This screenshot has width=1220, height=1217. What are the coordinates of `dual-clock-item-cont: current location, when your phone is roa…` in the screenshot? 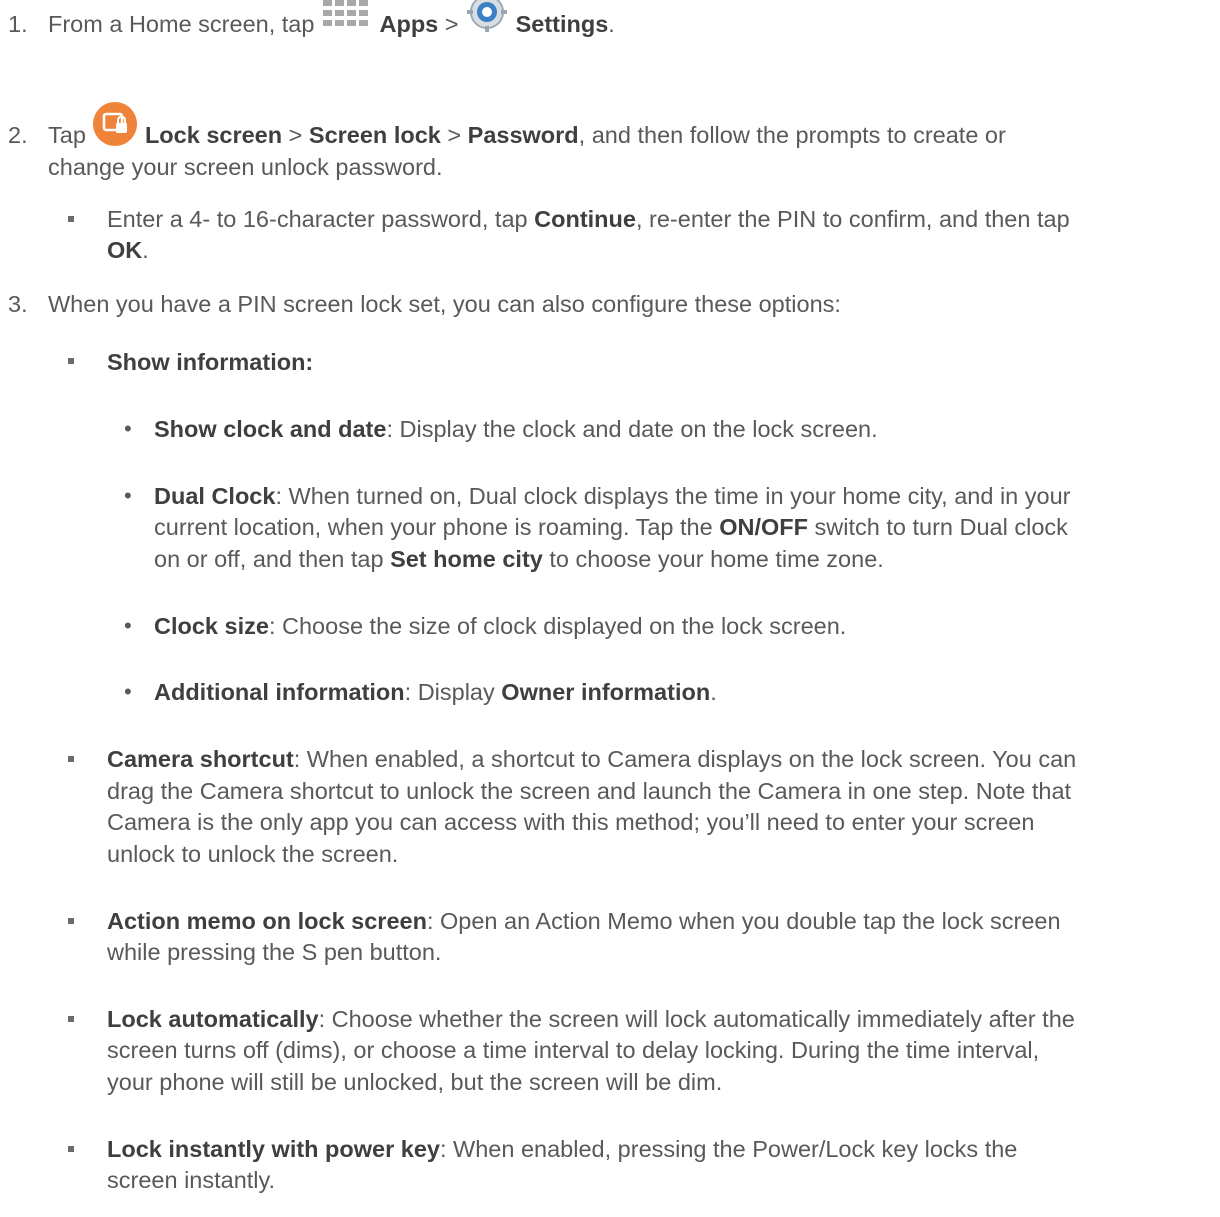 It's located at (611, 527).